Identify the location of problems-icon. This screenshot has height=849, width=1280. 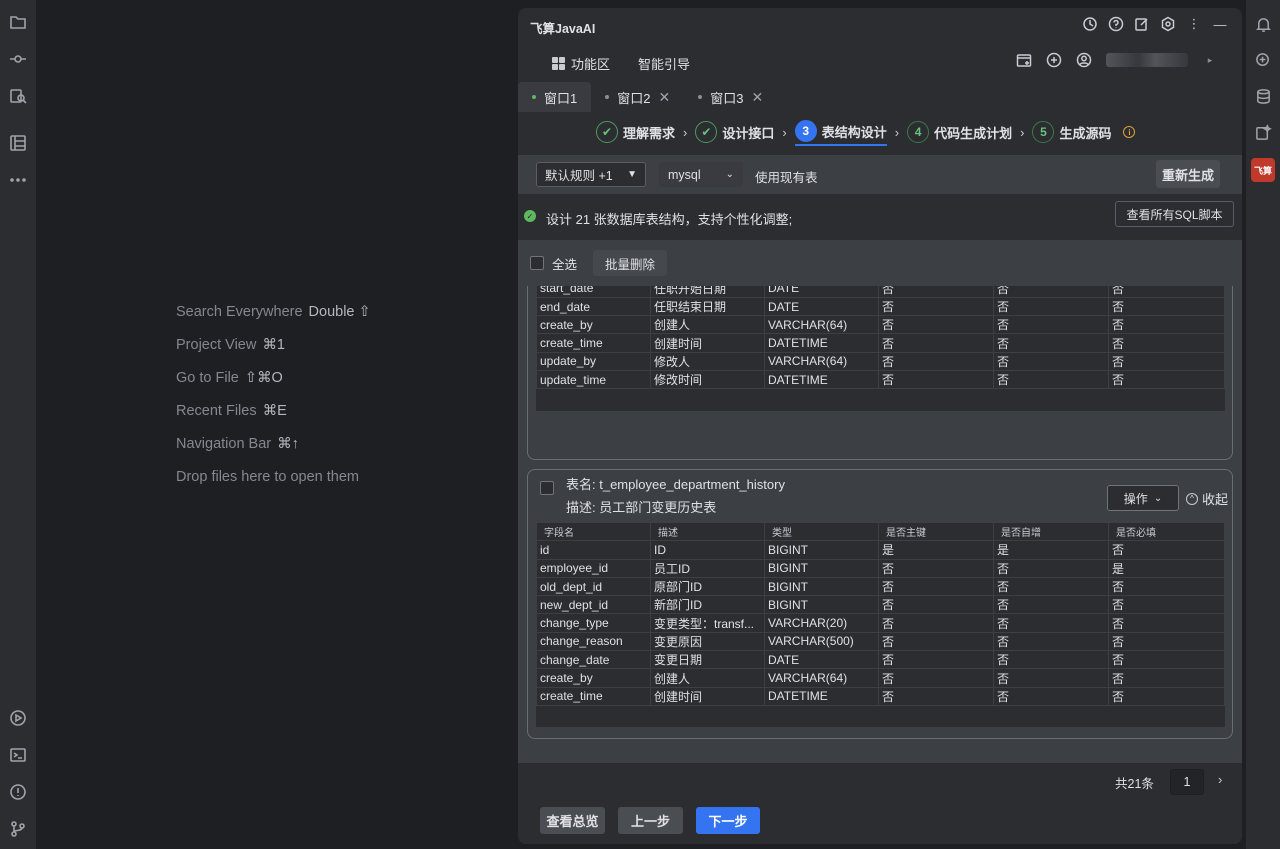
(18, 792).